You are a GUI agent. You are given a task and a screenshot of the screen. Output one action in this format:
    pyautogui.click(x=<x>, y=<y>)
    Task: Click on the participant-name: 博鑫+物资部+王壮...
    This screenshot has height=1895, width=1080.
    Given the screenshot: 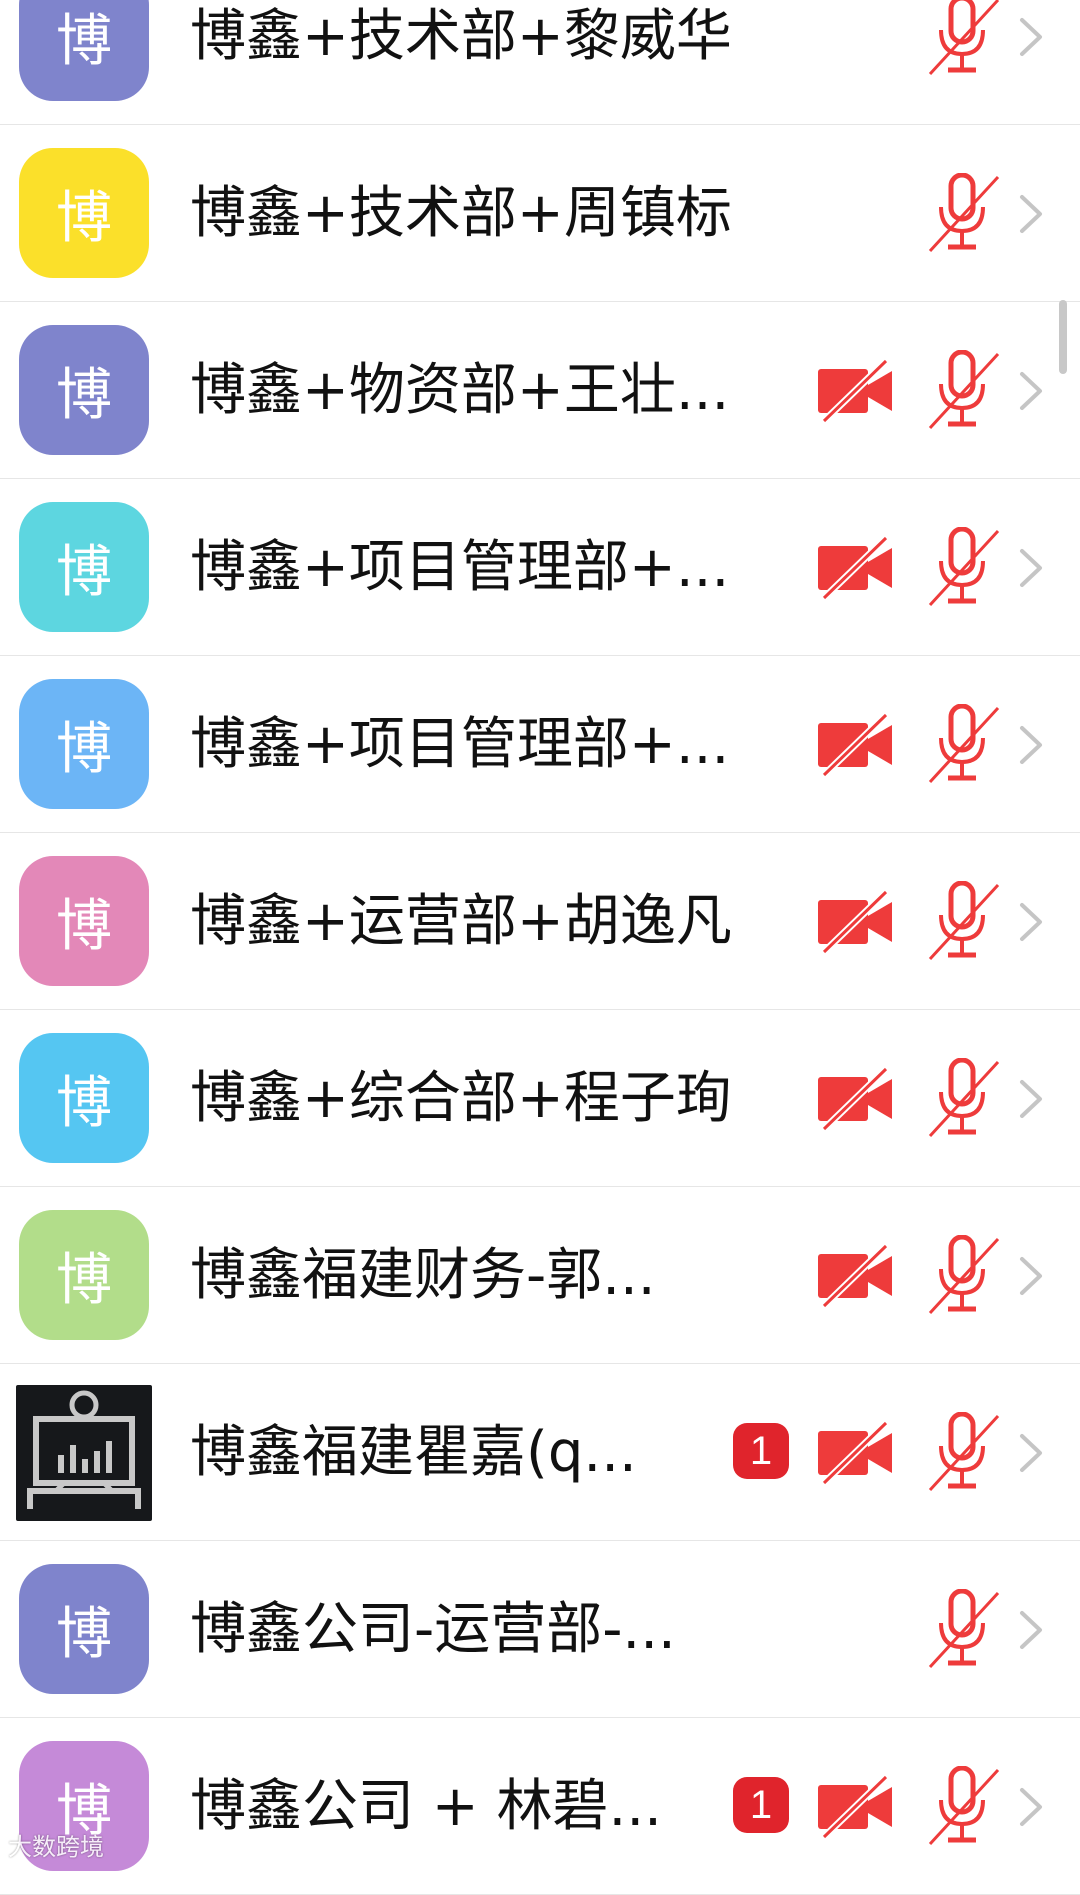 What is the action you would take?
    pyautogui.click(x=460, y=390)
    